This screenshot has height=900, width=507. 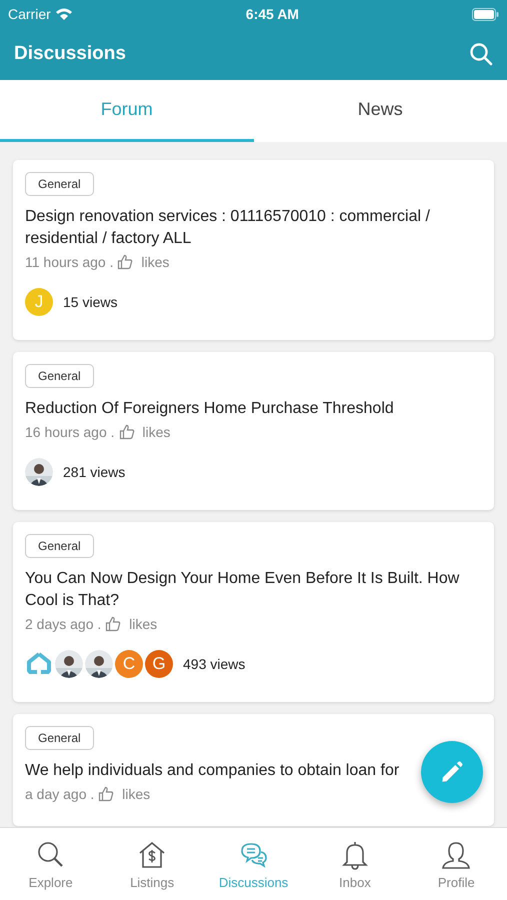 I want to click on carrier-name: Carrier, so click(x=29, y=14).